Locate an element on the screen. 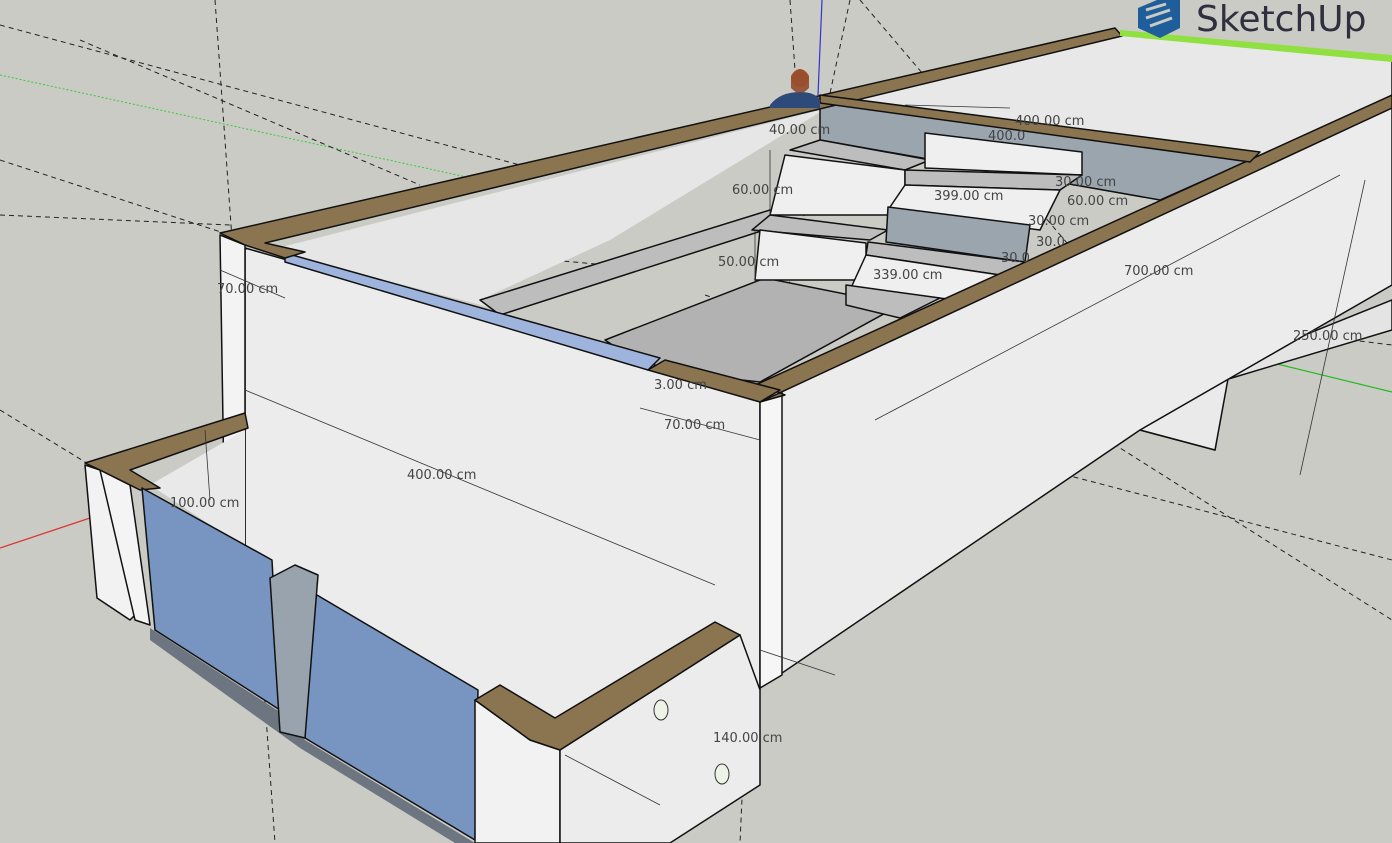 This screenshot has width=1392, height=843. dimension-label: 50.00 cm is located at coordinates (748, 262).